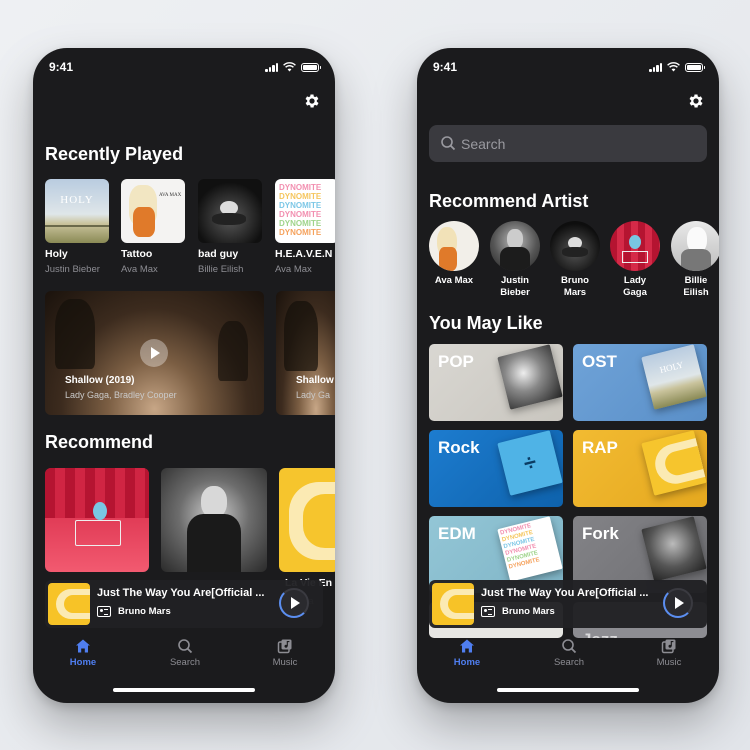 This screenshot has width=750, height=750. What do you see at coordinates (137, 254) in the screenshot?
I see `track-title: Tattoo` at bounding box center [137, 254].